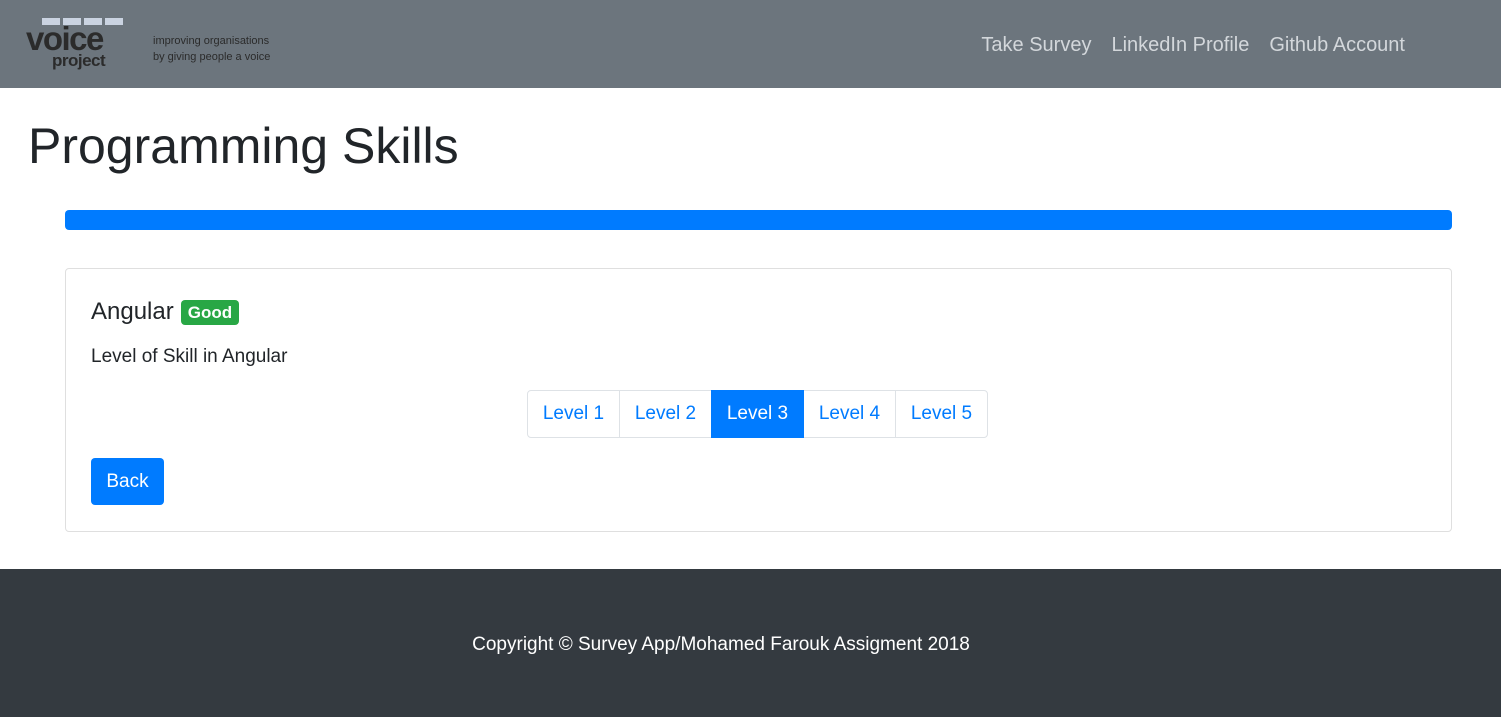  I want to click on skill-rating-badge: Good, so click(210, 312).